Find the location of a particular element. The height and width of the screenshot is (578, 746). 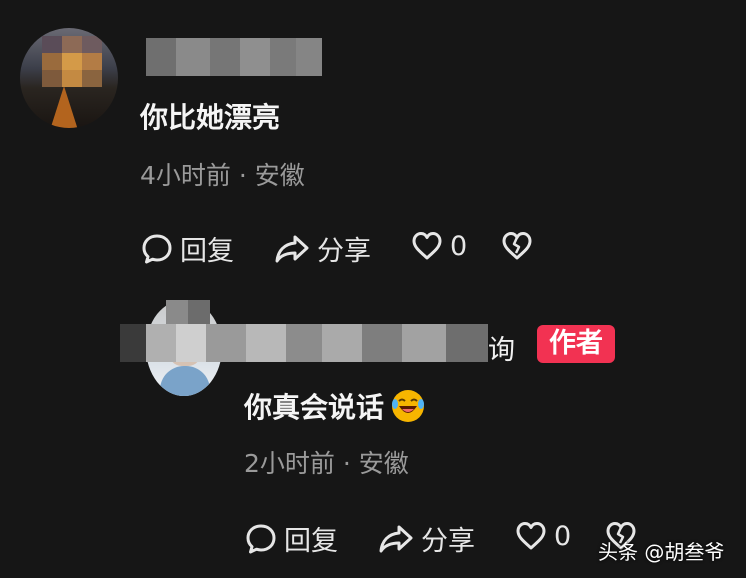

username-tail: 询 is located at coordinates (501, 350).